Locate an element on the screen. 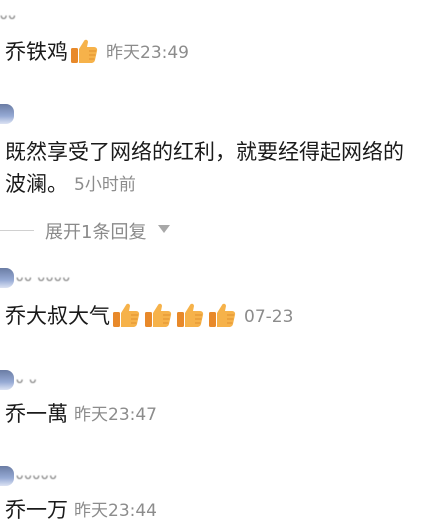  expand-replies-label: 展开1条回复 is located at coordinates (96, 232).